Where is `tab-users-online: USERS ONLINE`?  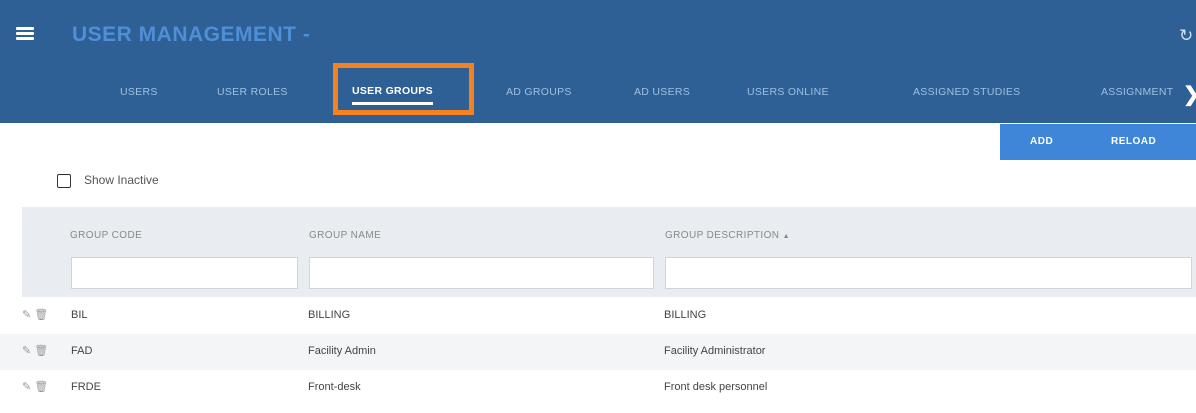
tab-users-online: USERS ONLINE is located at coordinates (788, 92).